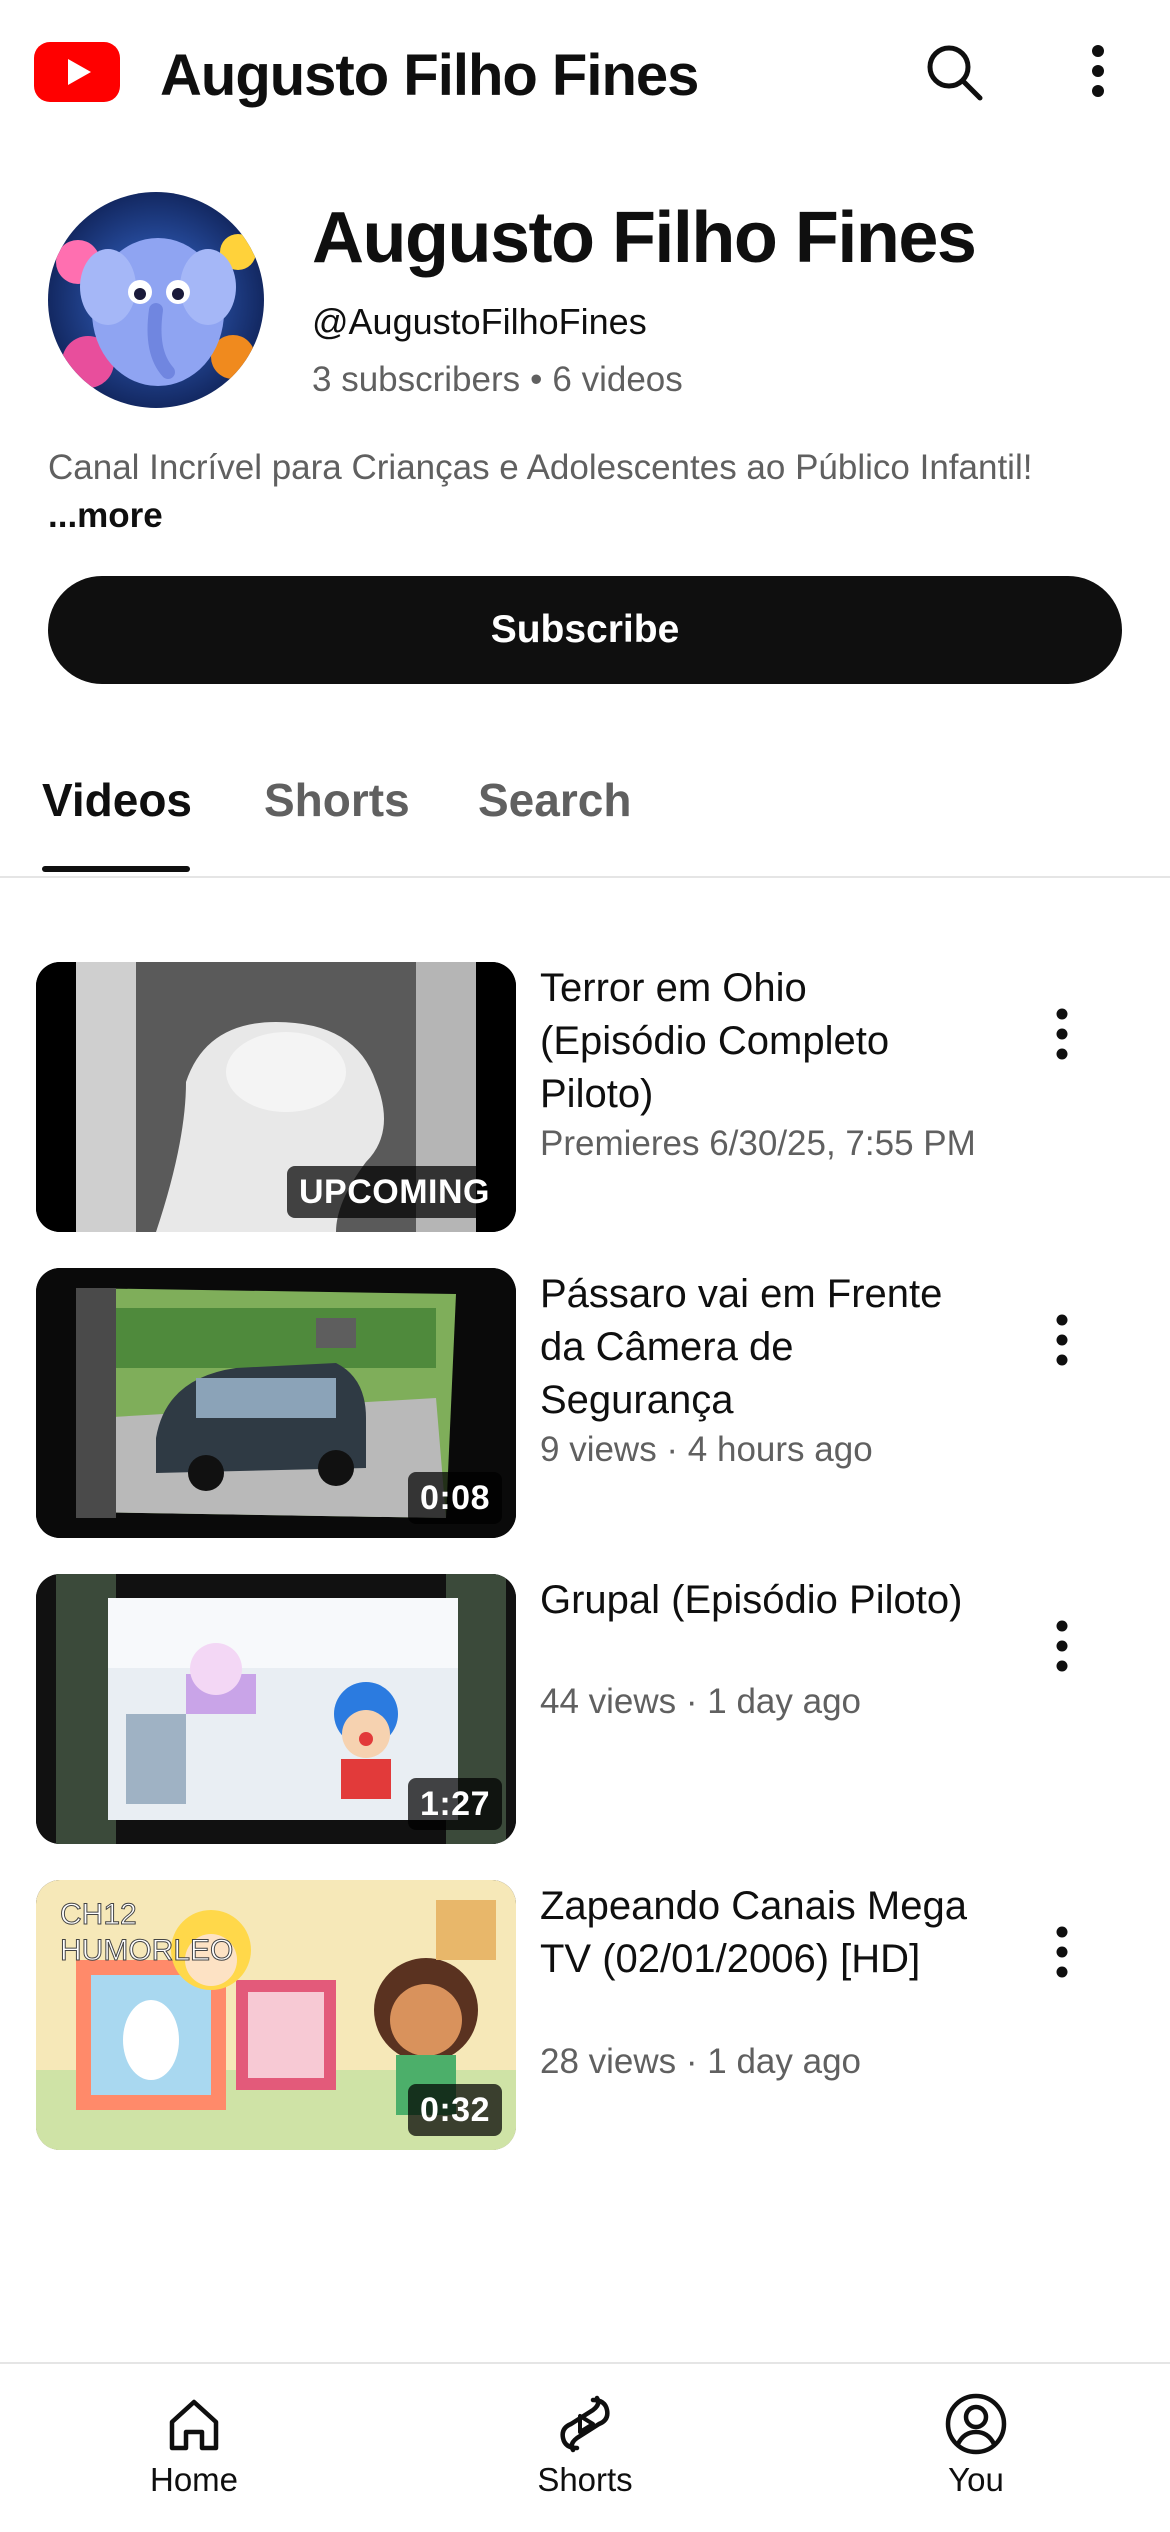 This screenshot has width=1170, height=2532. I want to click on home-icon, so click(194, 2425).